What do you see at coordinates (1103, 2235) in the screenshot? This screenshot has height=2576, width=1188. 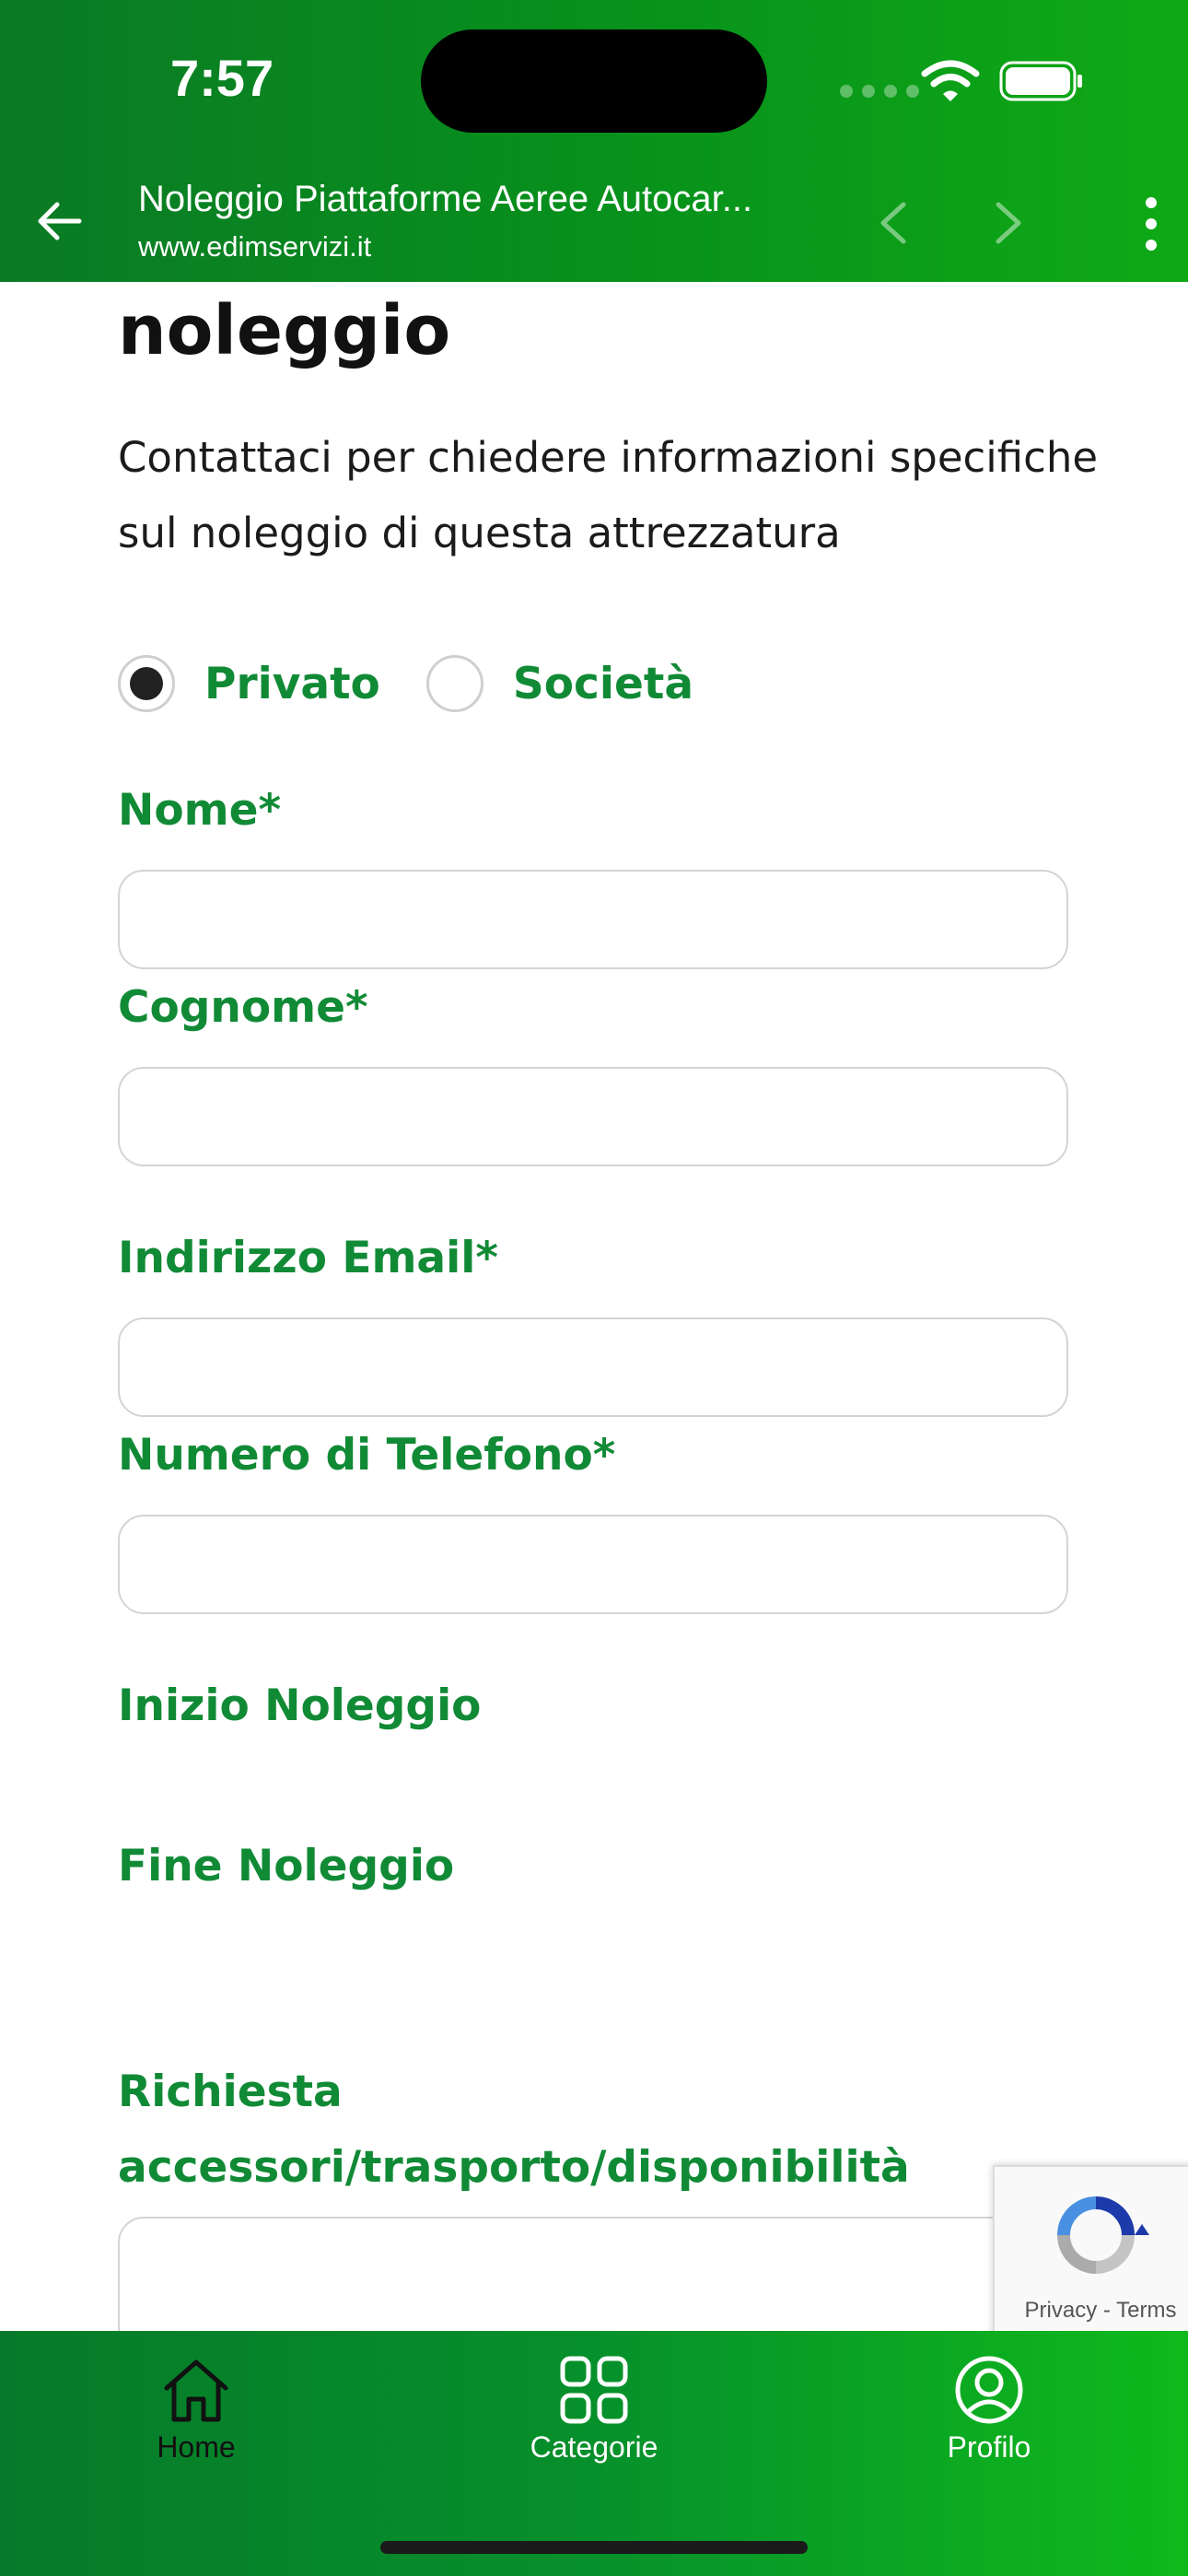 I see `recaptcha-icon` at bounding box center [1103, 2235].